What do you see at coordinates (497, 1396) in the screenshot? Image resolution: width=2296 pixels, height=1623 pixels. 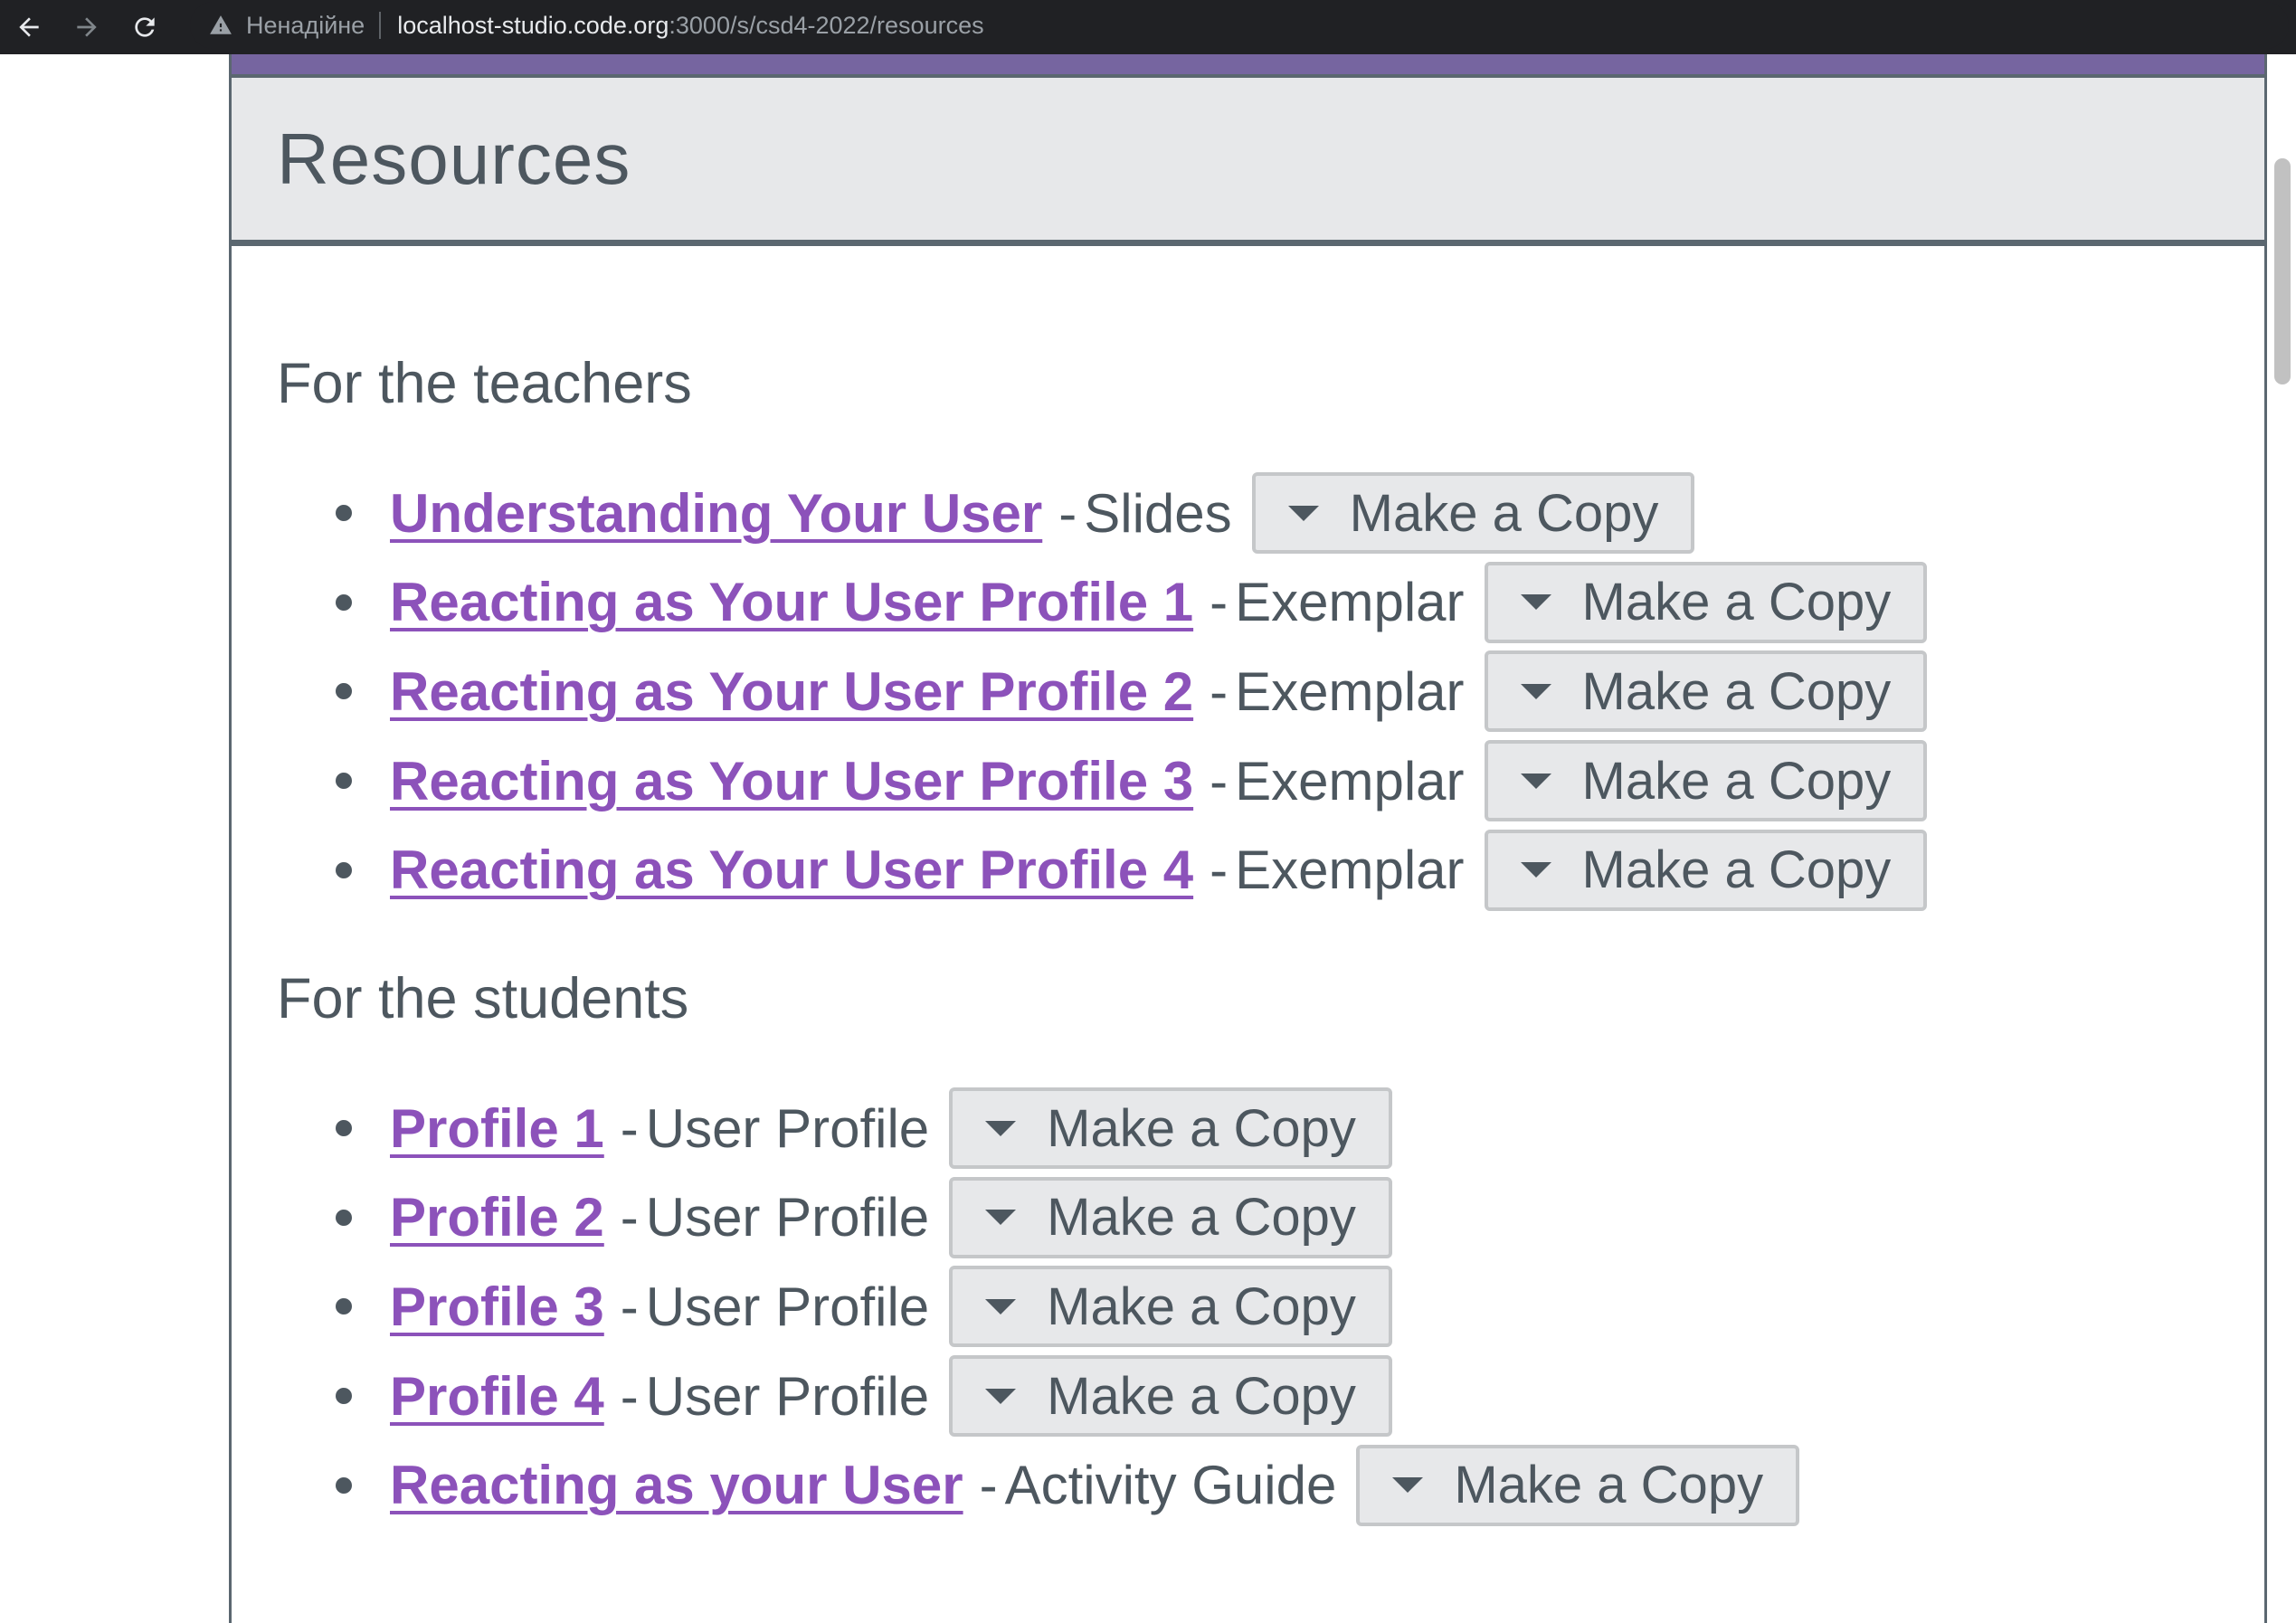 I see `resource-link: Profile 4` at bounding box center [497, 1396].